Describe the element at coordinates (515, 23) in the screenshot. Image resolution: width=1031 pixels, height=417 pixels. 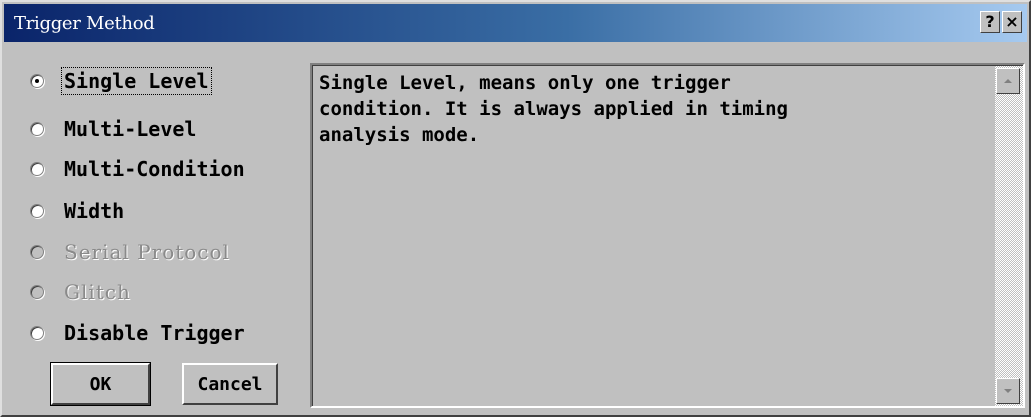
I see `title-bar: Trigger Method ? ×` at that location.